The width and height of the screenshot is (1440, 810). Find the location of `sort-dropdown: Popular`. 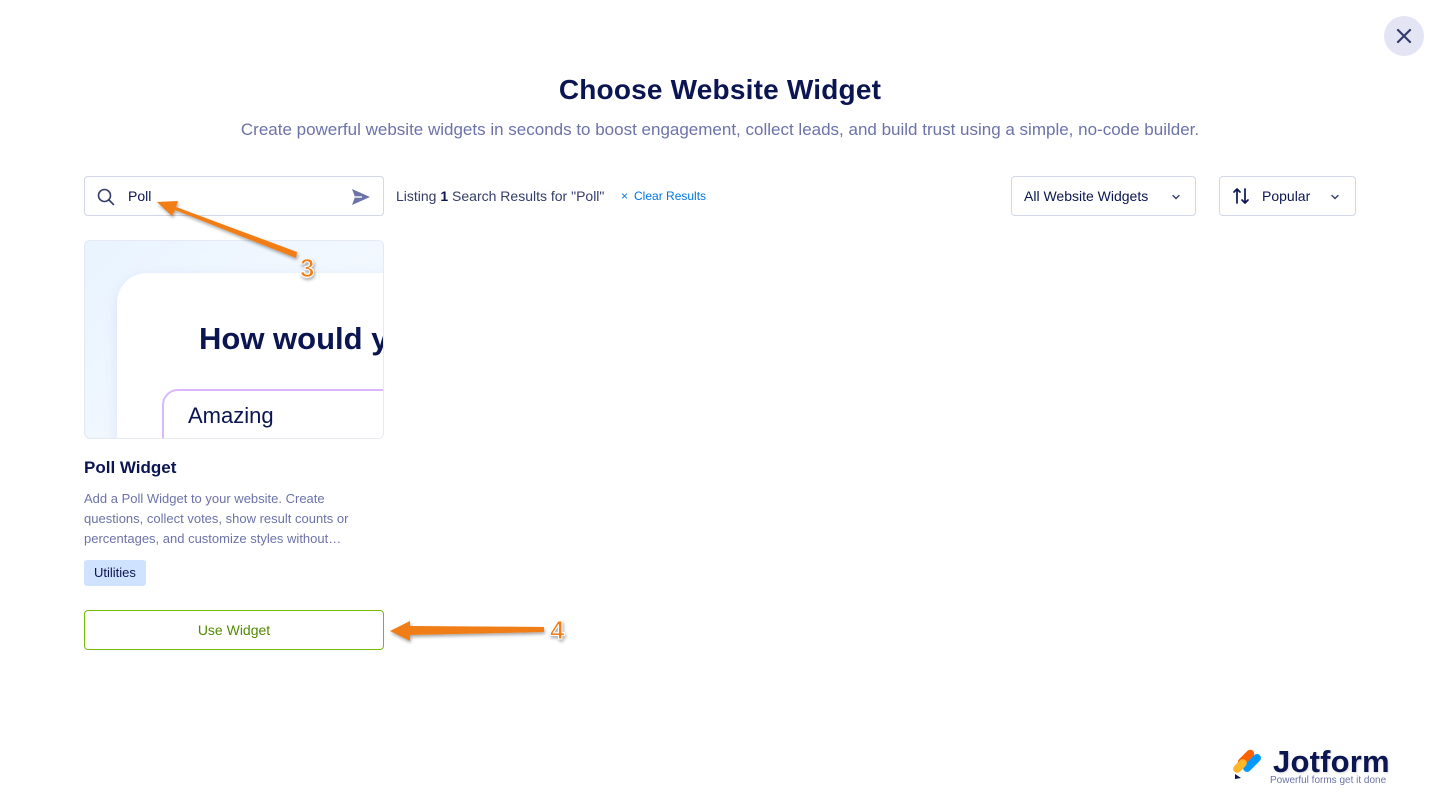

sort-dropdown: Popular is located at coordinates (1287, 196).